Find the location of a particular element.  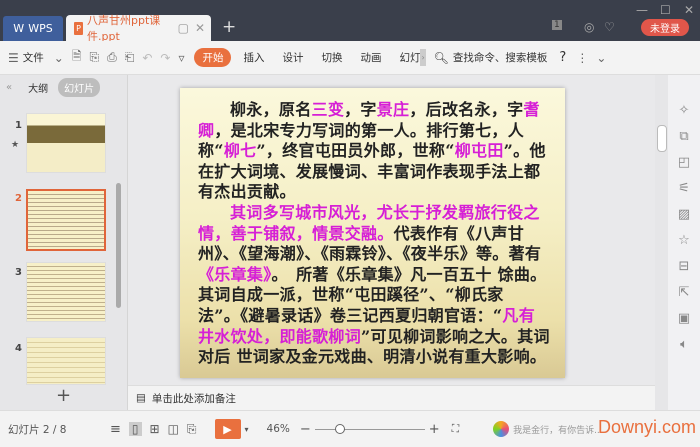

notes-bar: ▤ 单击此处添加备注 is located at coordinates (391, 397).